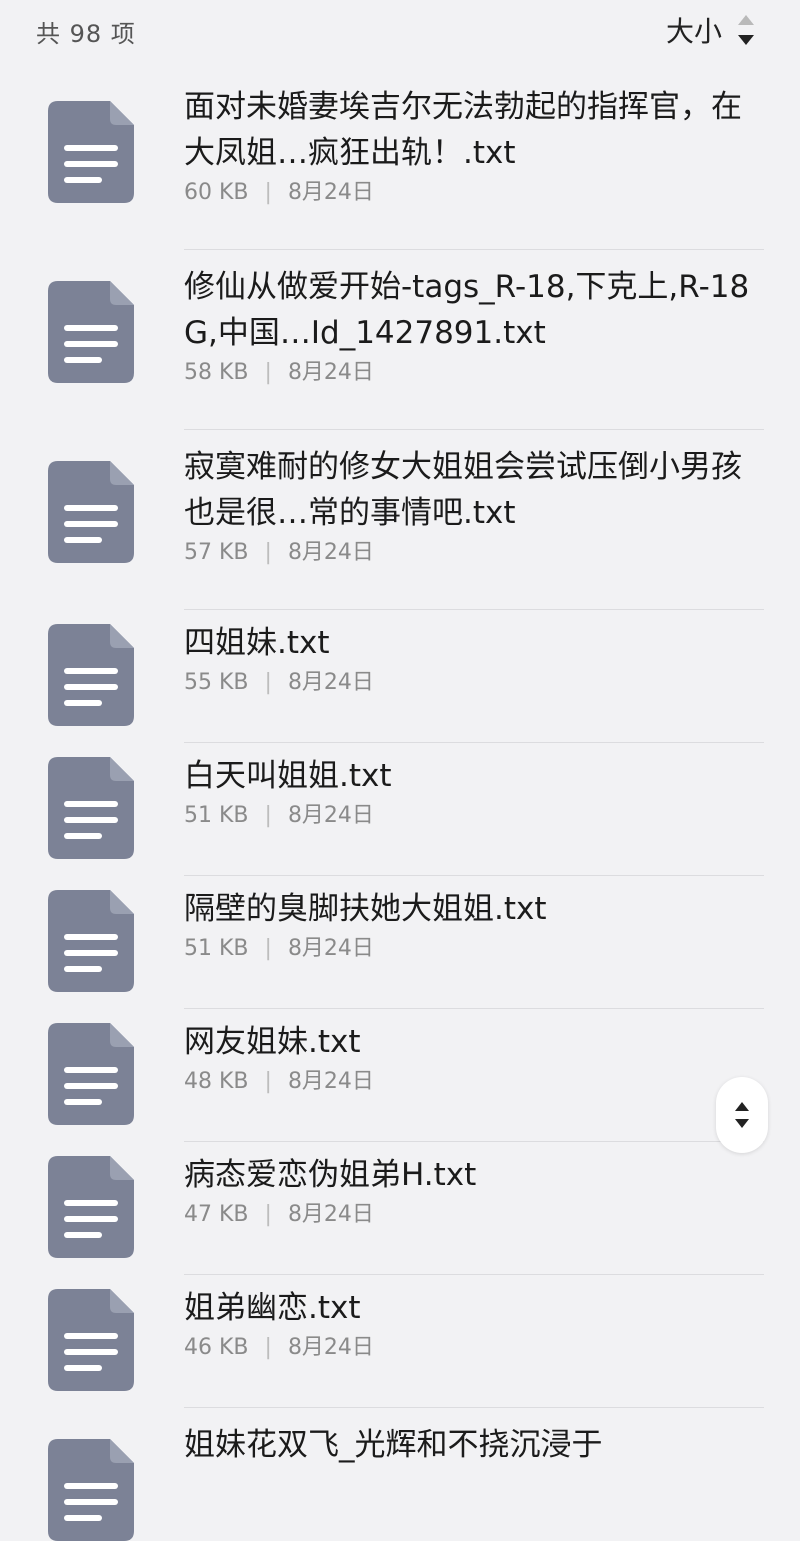  I want to click on file-name: 四姐妹.txt, so click(257, 643).